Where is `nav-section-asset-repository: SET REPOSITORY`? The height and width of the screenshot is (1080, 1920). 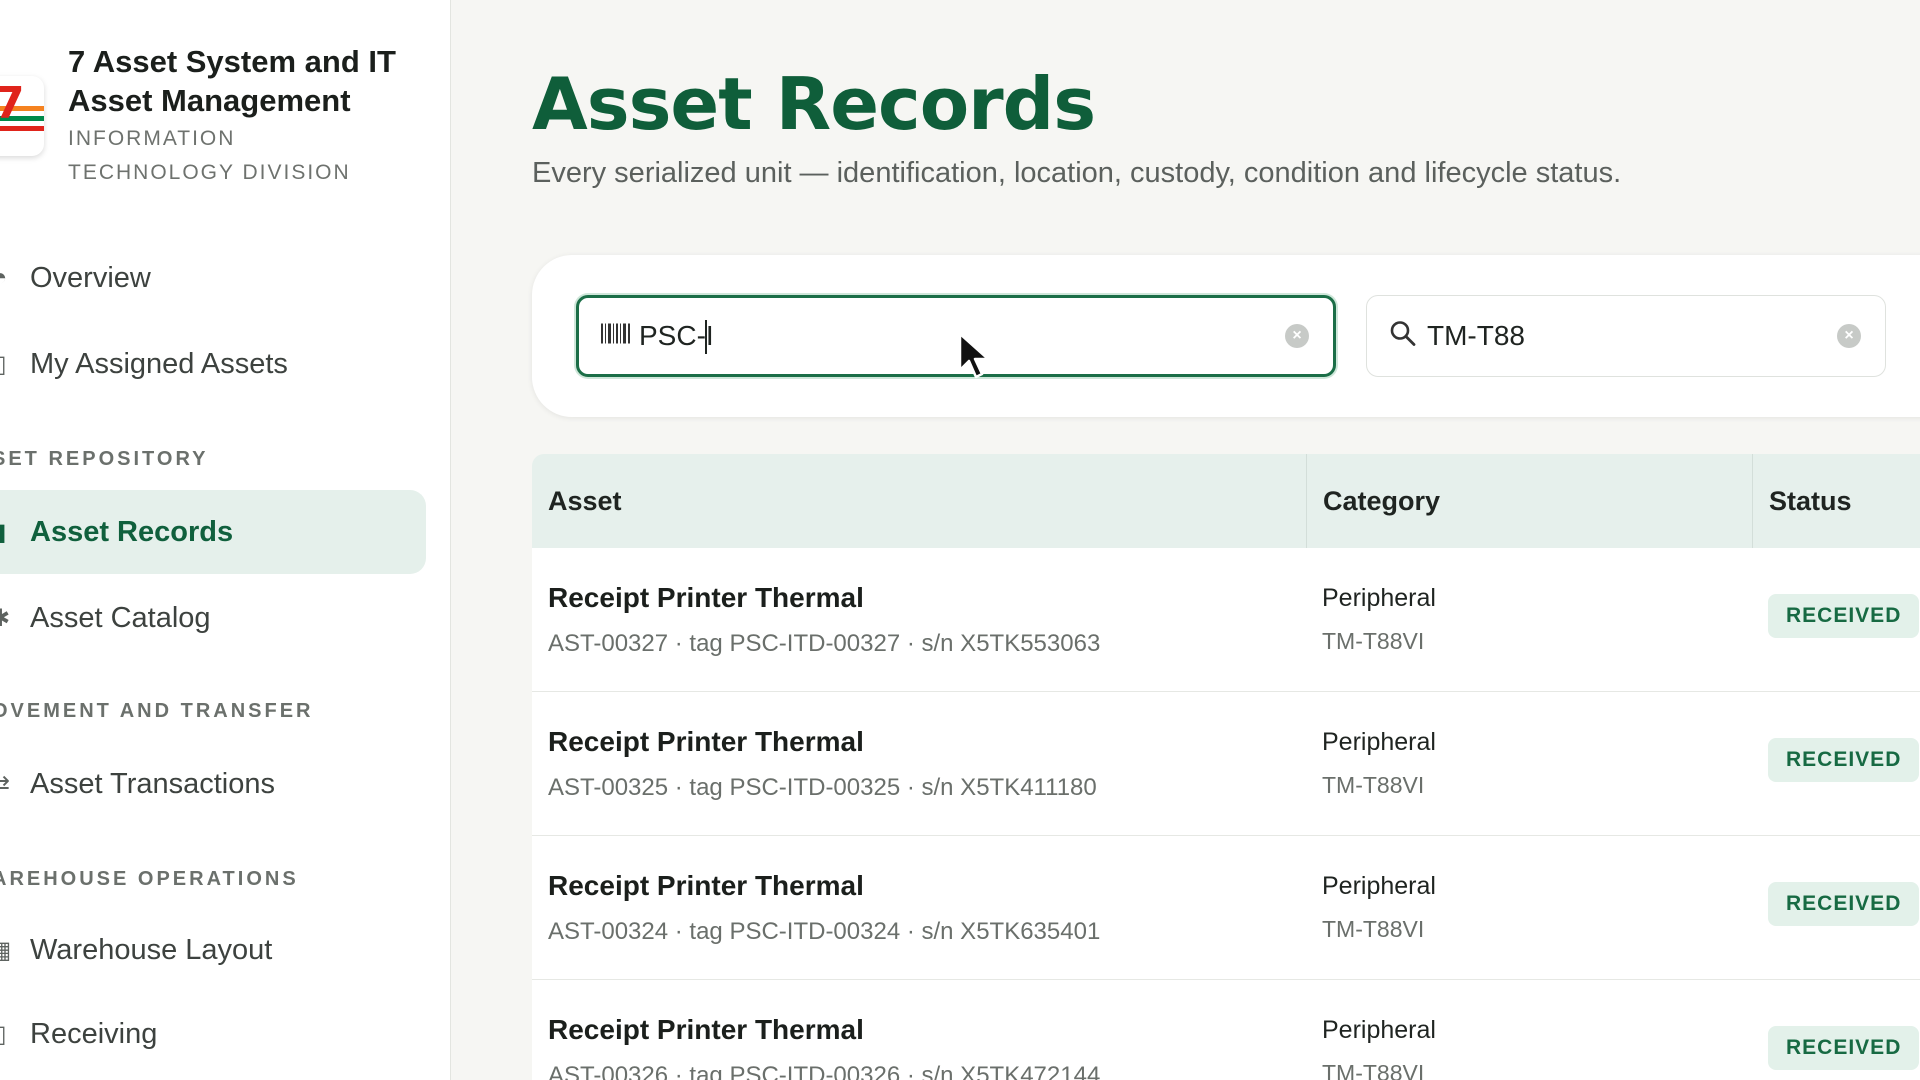 nav-section-asset-repository: SET REPOSITORY is located at coordinates (104, 459).